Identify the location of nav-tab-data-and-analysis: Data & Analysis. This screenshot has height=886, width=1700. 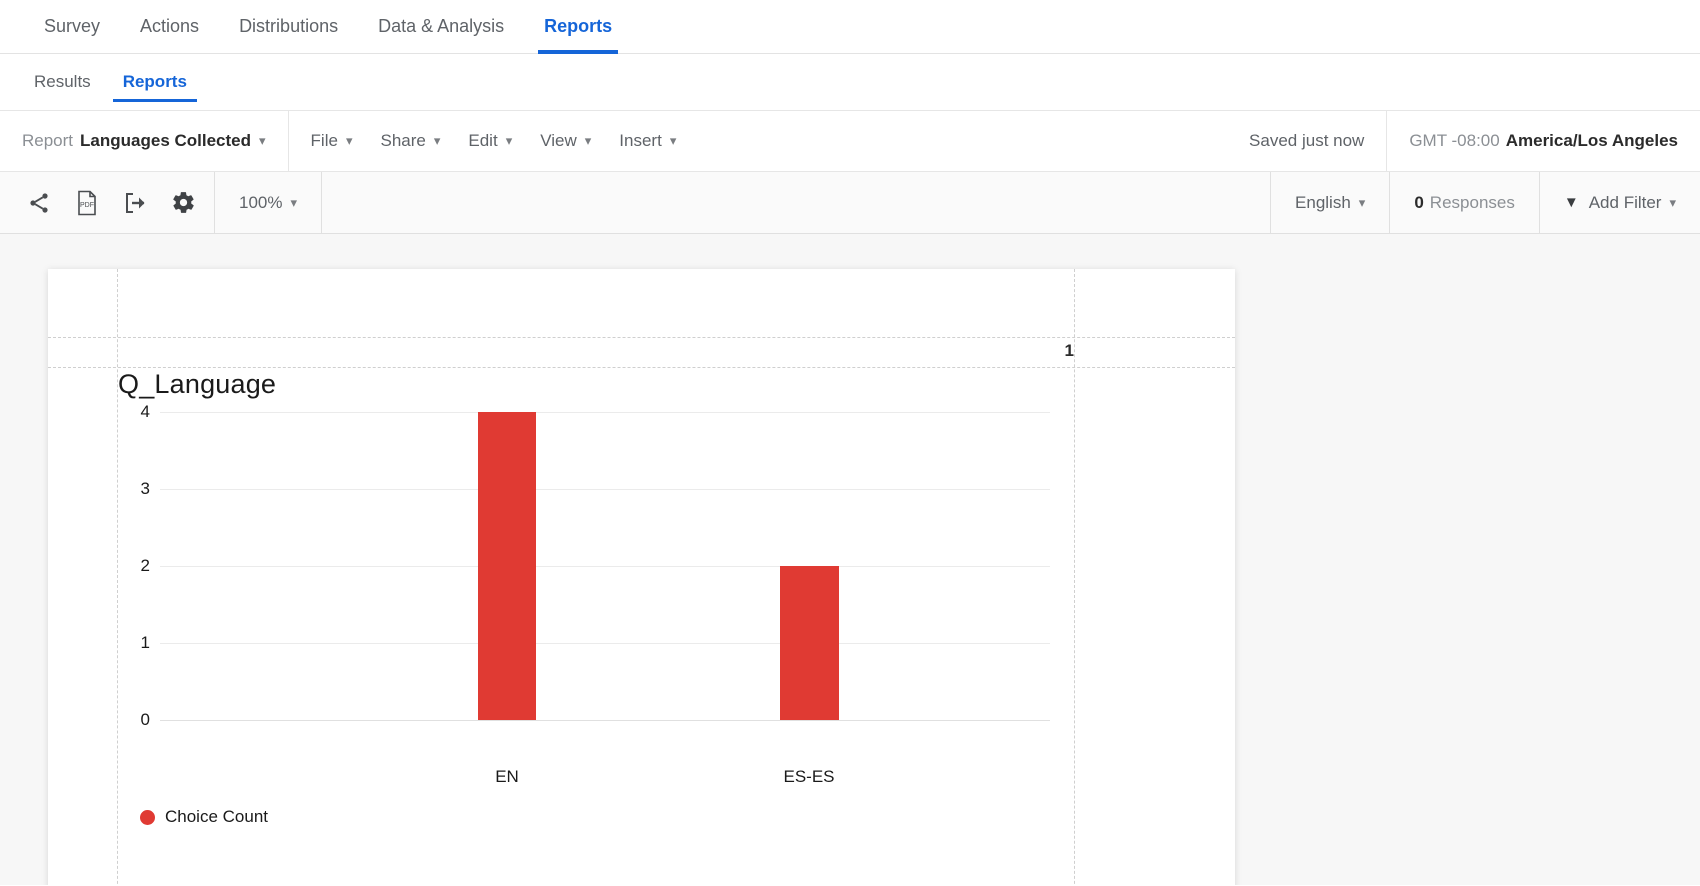
(441, 26).